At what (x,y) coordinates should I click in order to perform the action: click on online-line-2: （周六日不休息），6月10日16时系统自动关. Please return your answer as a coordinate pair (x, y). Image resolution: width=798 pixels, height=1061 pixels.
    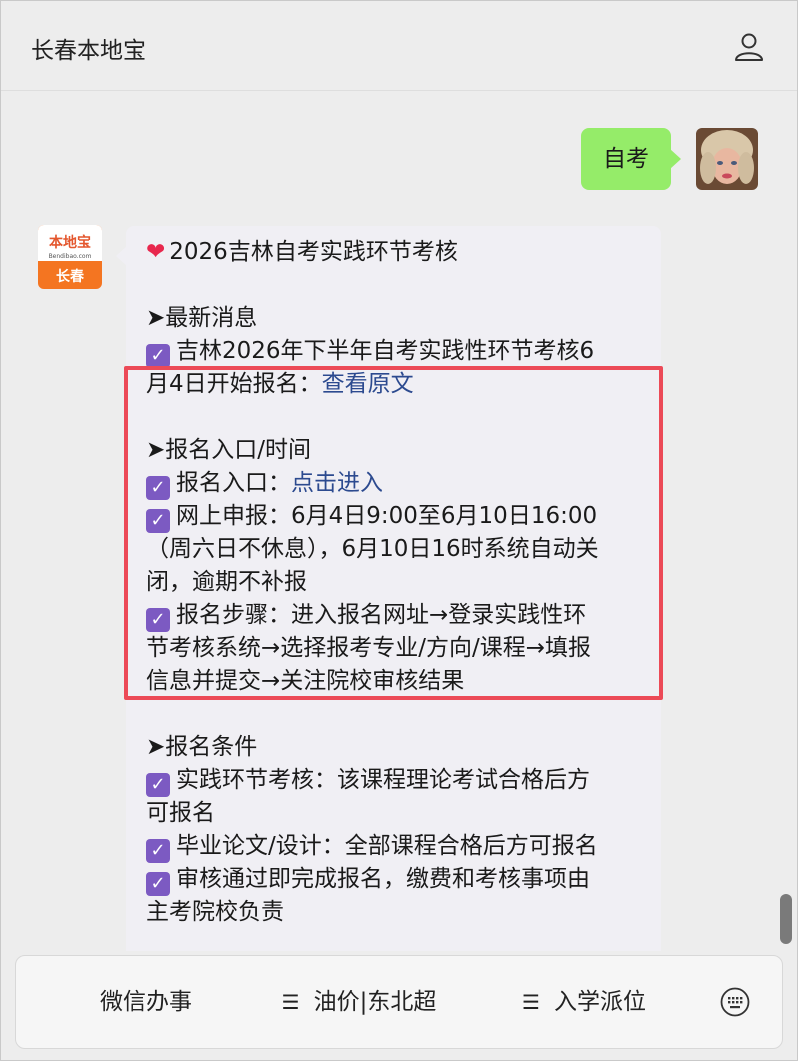
    Looking at the image, I should click on (372, 549).